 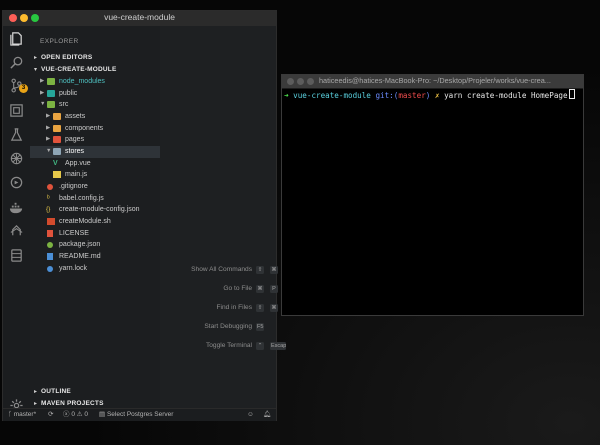 I want to click on tree-item-package-json: package.json, so click(x=95, y=245).